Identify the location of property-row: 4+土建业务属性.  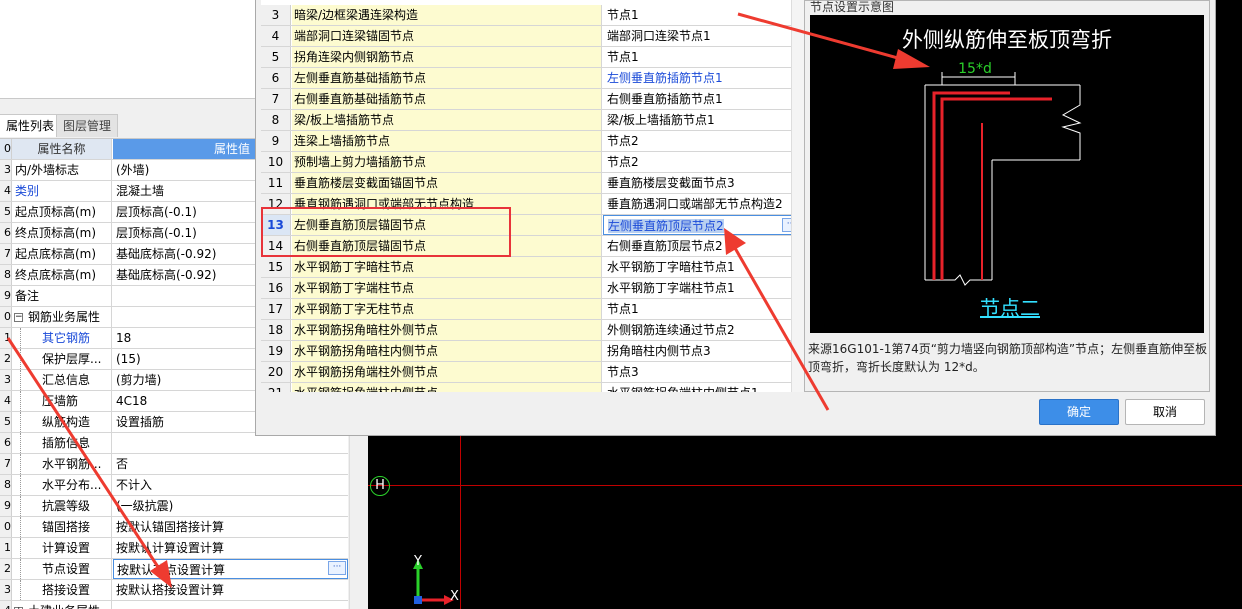
(174, 605).